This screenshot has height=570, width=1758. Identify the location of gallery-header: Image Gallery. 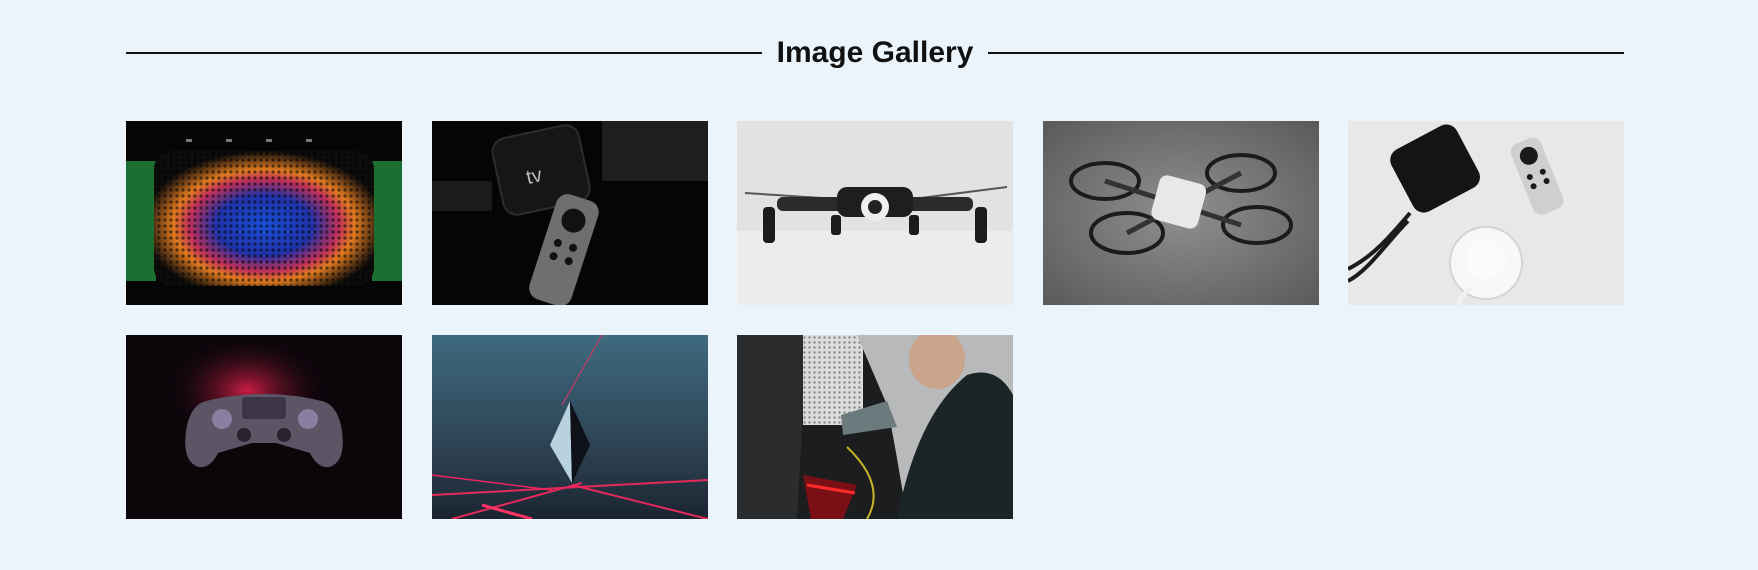
(875, 53).